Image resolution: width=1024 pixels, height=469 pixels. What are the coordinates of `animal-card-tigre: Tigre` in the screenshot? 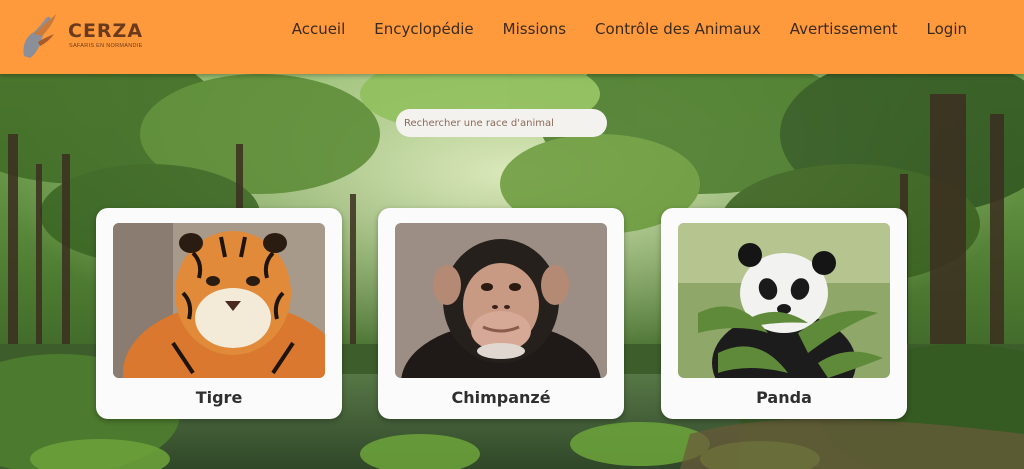 It's located at (219, 313).